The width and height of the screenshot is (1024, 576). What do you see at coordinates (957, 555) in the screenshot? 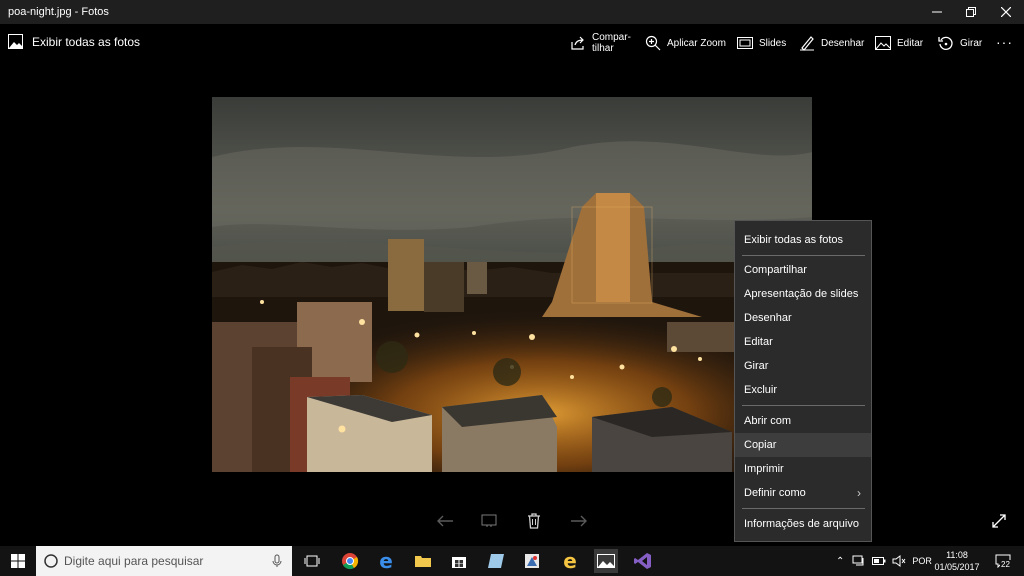
I see `clock-time: 11:08` at bounding box center [957, 555].